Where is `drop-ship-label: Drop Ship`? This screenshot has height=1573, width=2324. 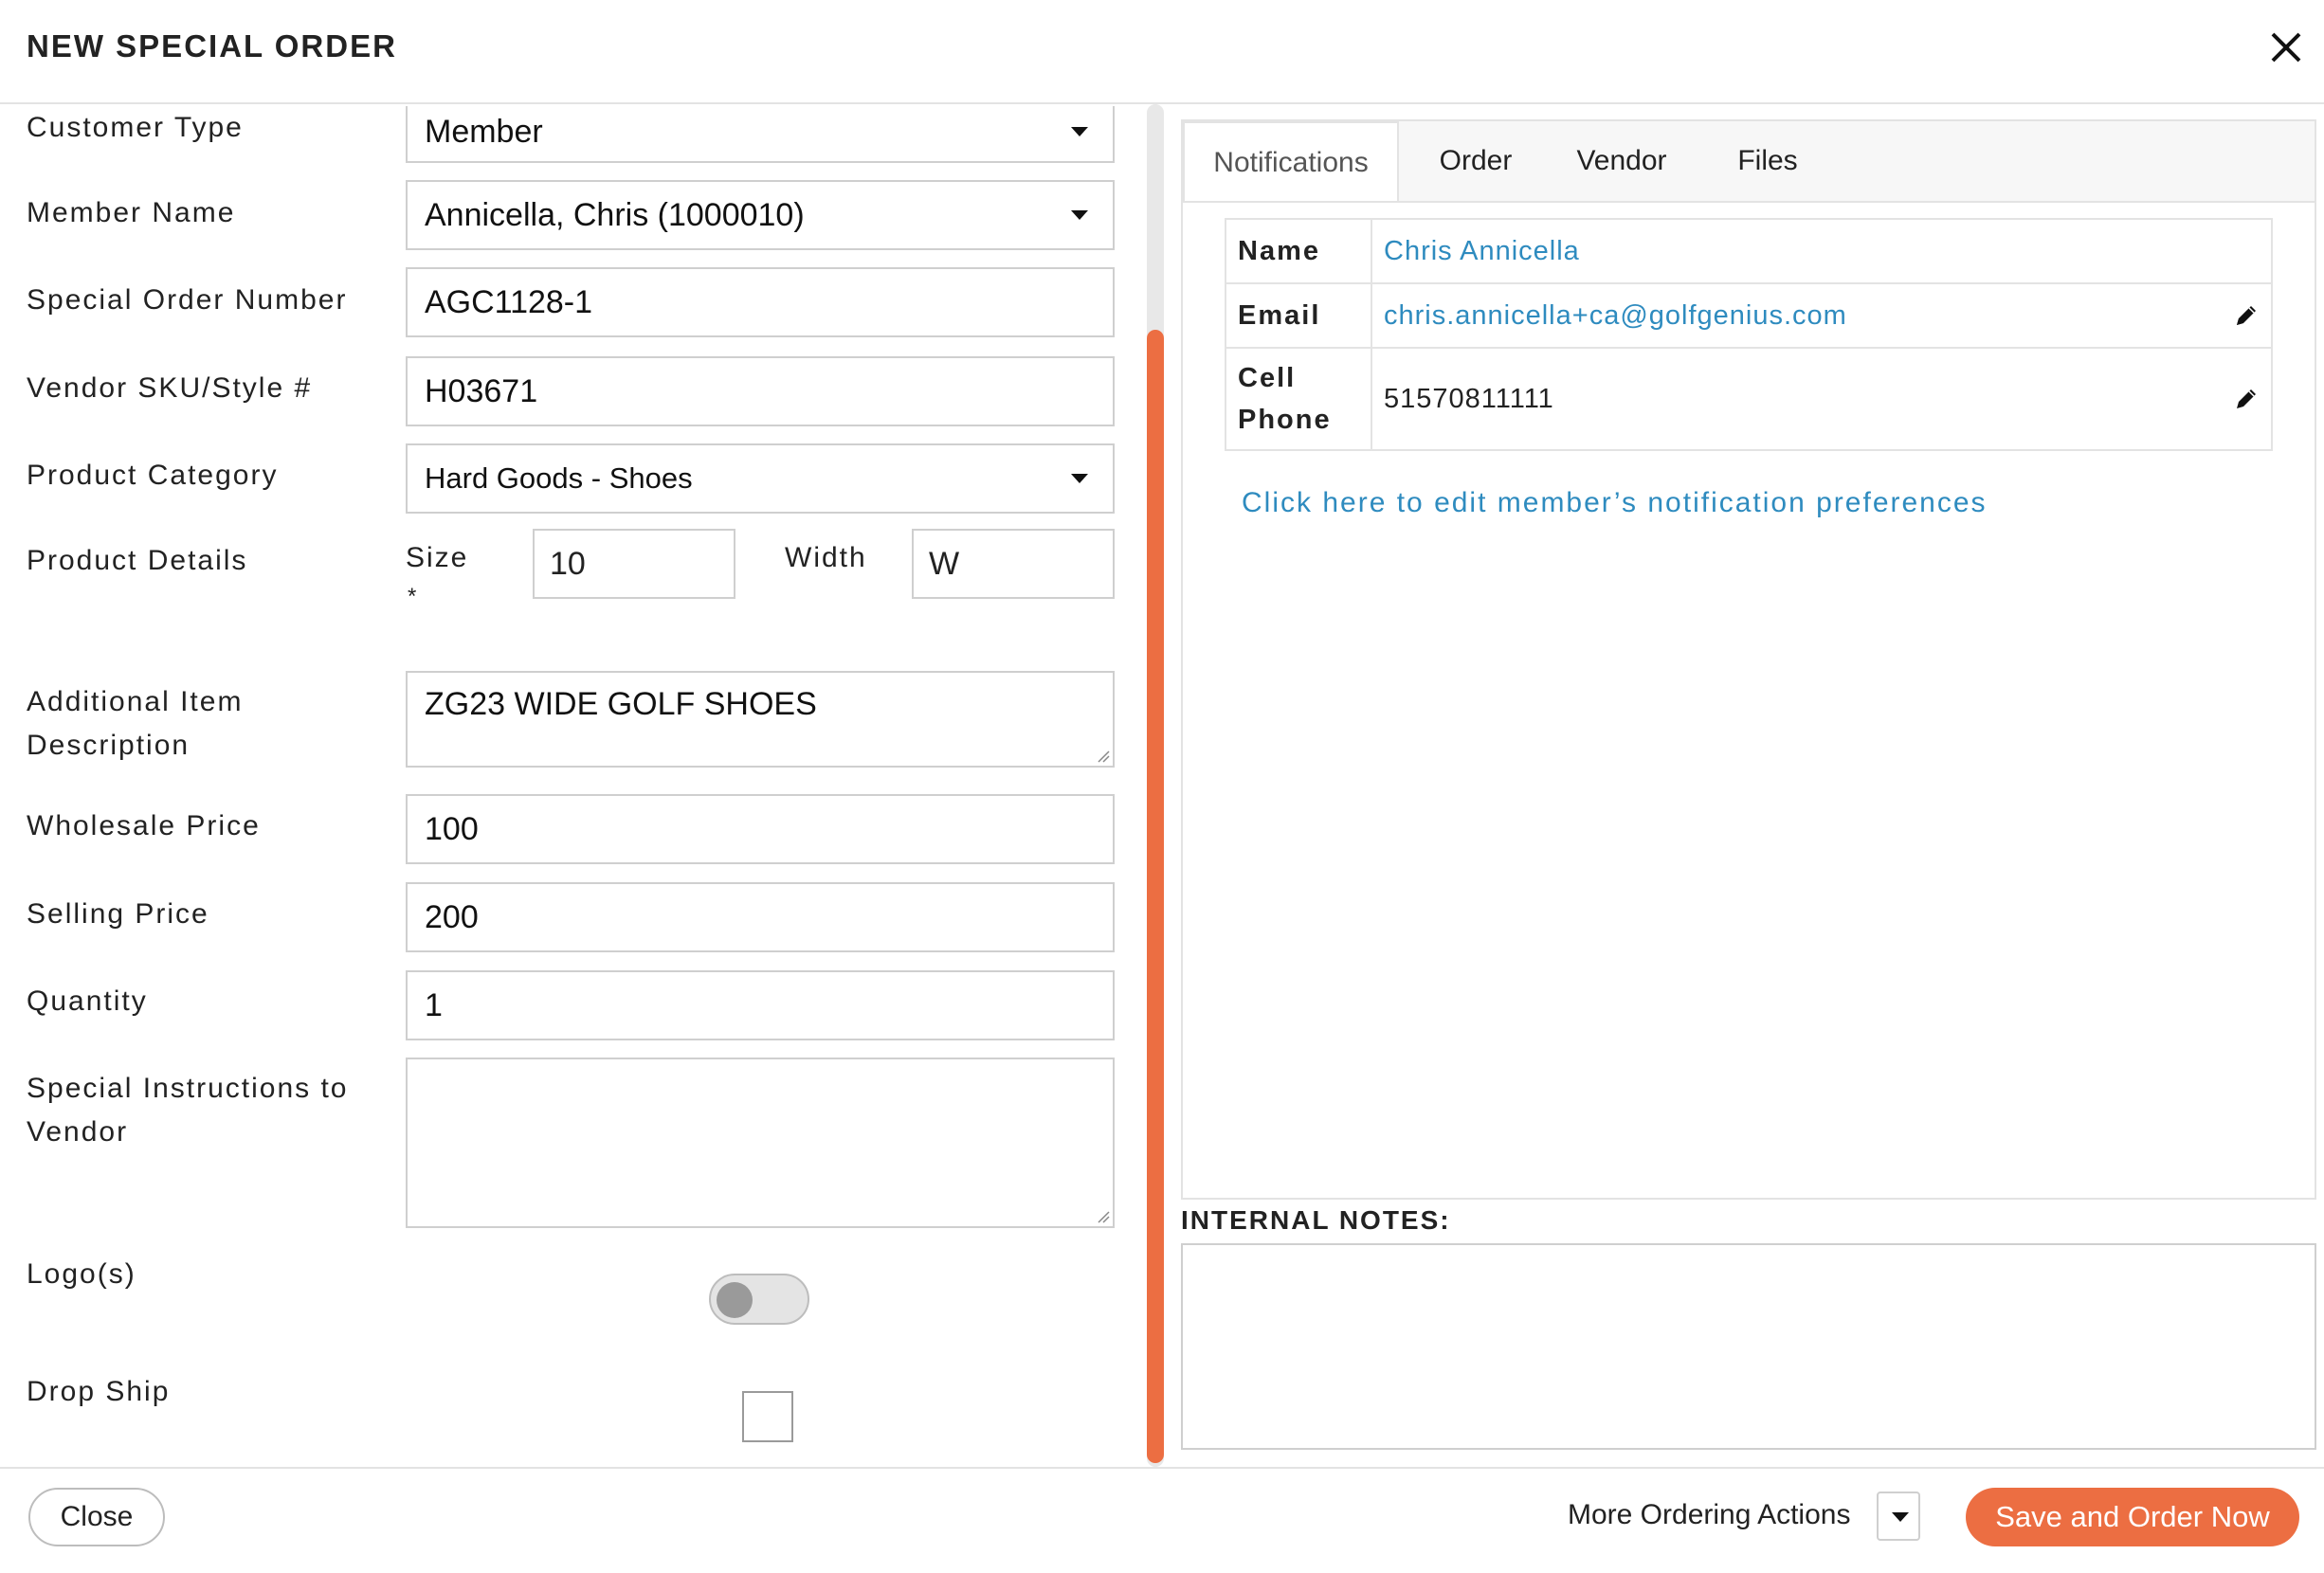 drop-ship-label: Drop Ship is located at coordinates (99, 1391).